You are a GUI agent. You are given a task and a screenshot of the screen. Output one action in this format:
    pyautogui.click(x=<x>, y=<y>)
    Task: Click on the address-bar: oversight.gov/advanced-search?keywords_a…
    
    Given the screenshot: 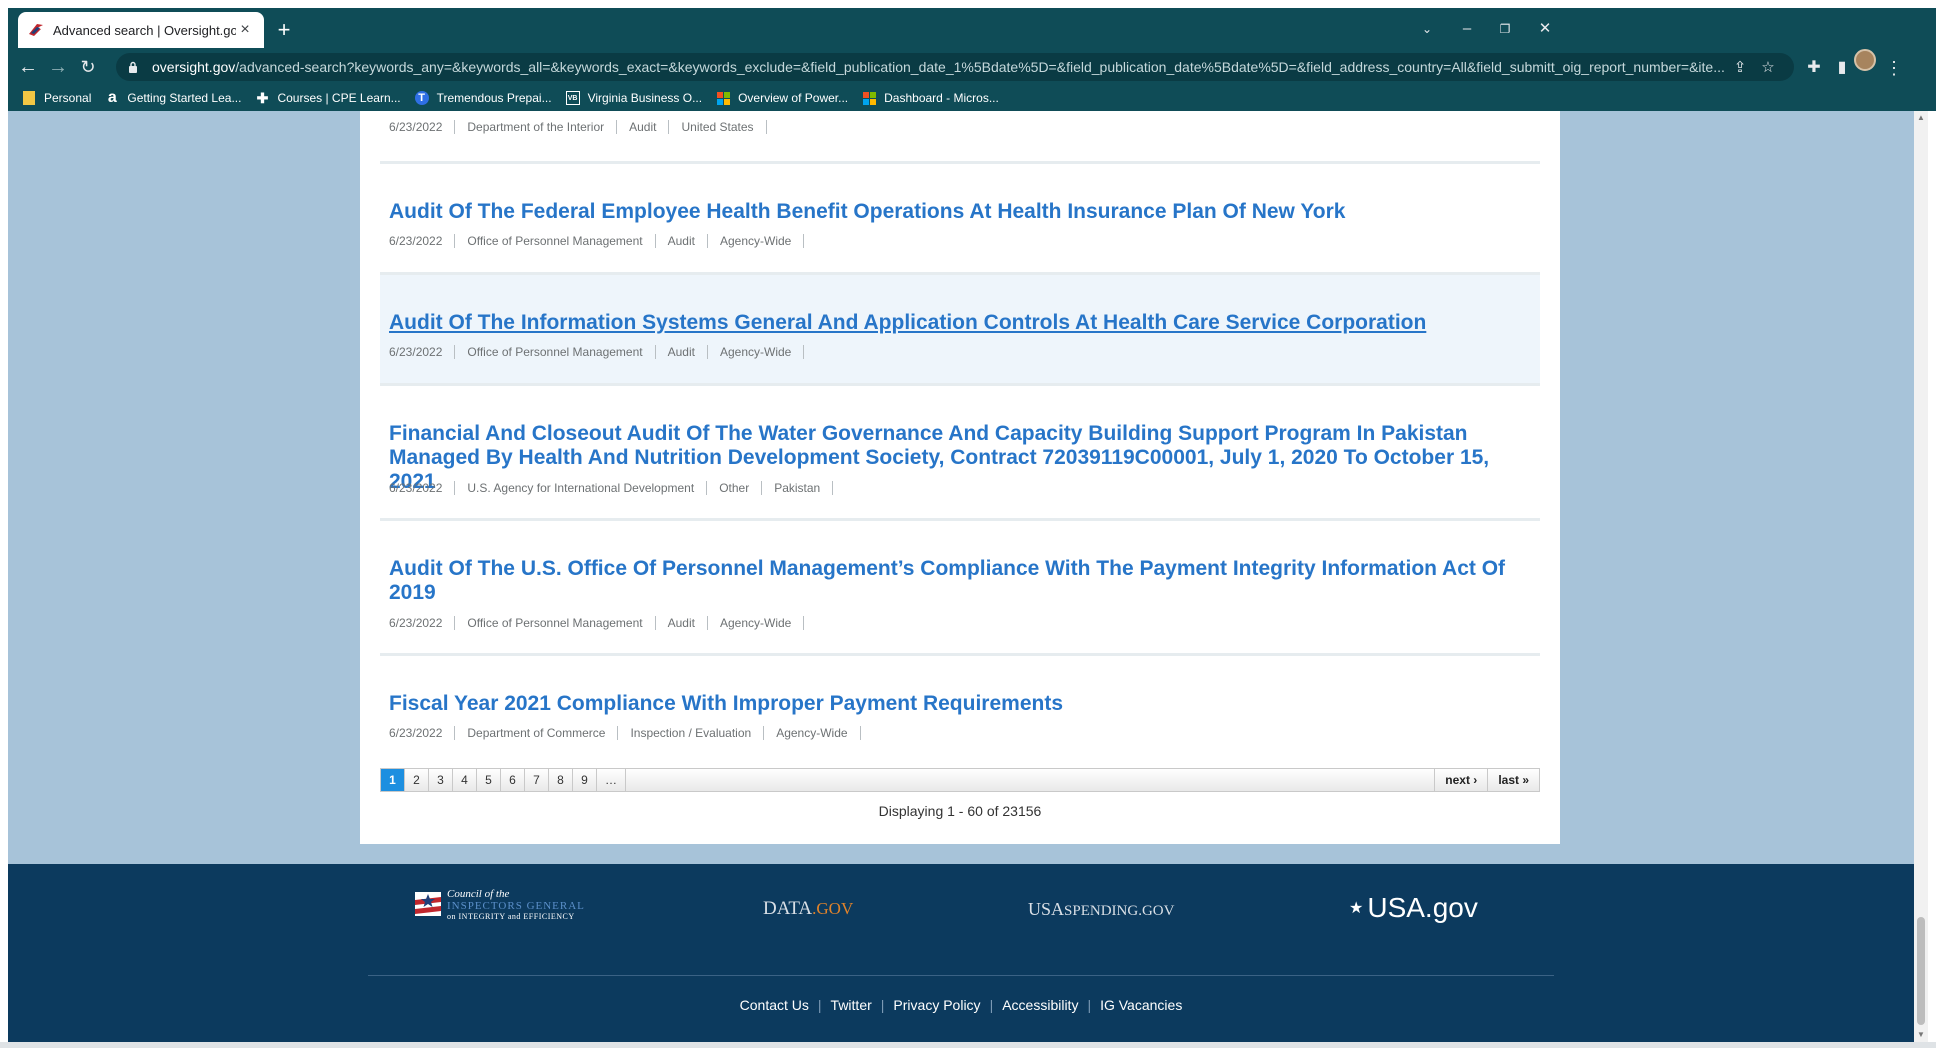 What is the action you would take?
    pyautogui.click(x=955, y=67)
    